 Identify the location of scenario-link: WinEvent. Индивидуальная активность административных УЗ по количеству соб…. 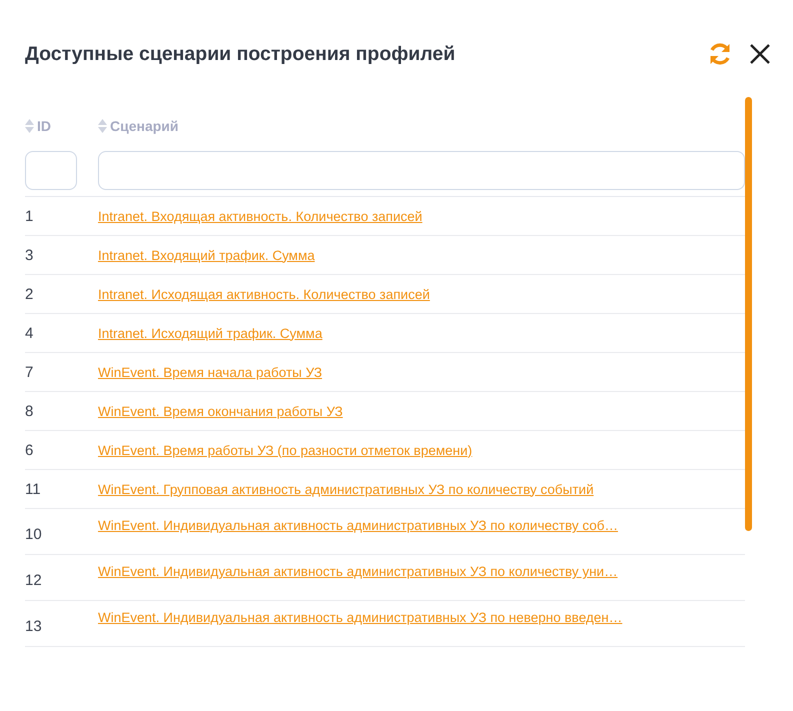
(358, 525).